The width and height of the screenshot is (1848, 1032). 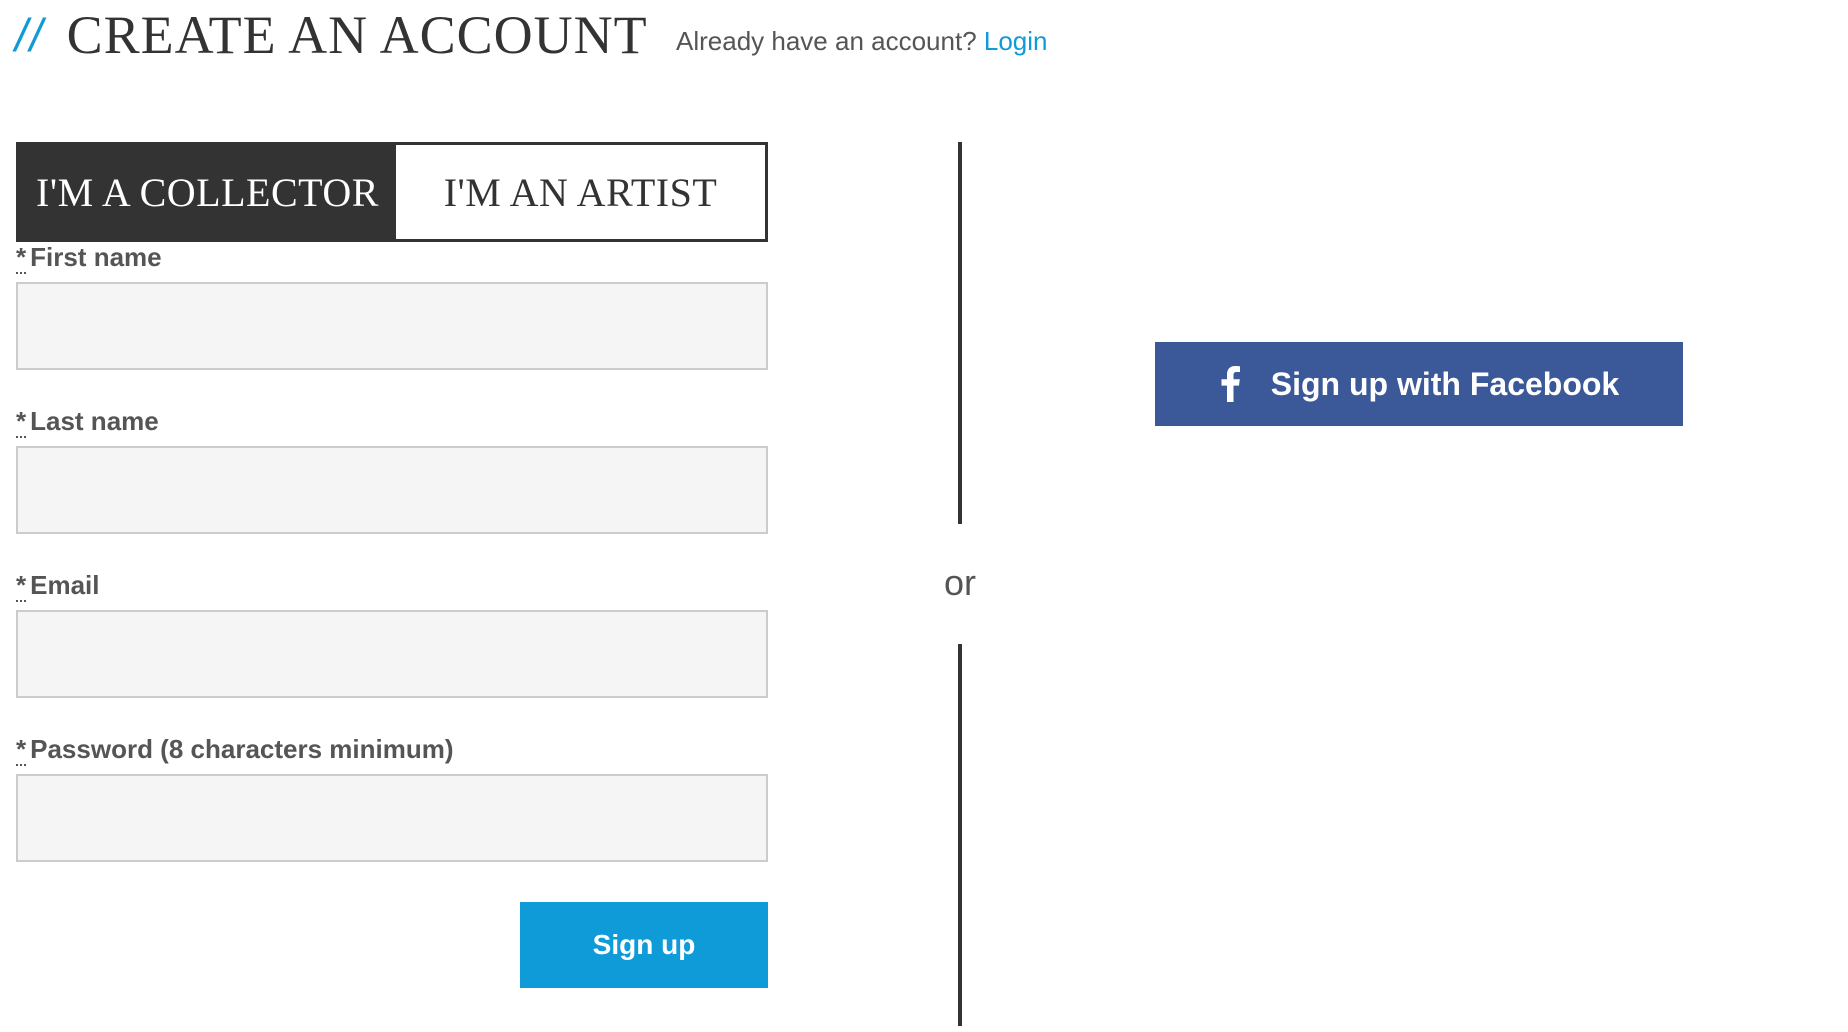 I want to click on facebook-icon, so click(x=1230, y=384).